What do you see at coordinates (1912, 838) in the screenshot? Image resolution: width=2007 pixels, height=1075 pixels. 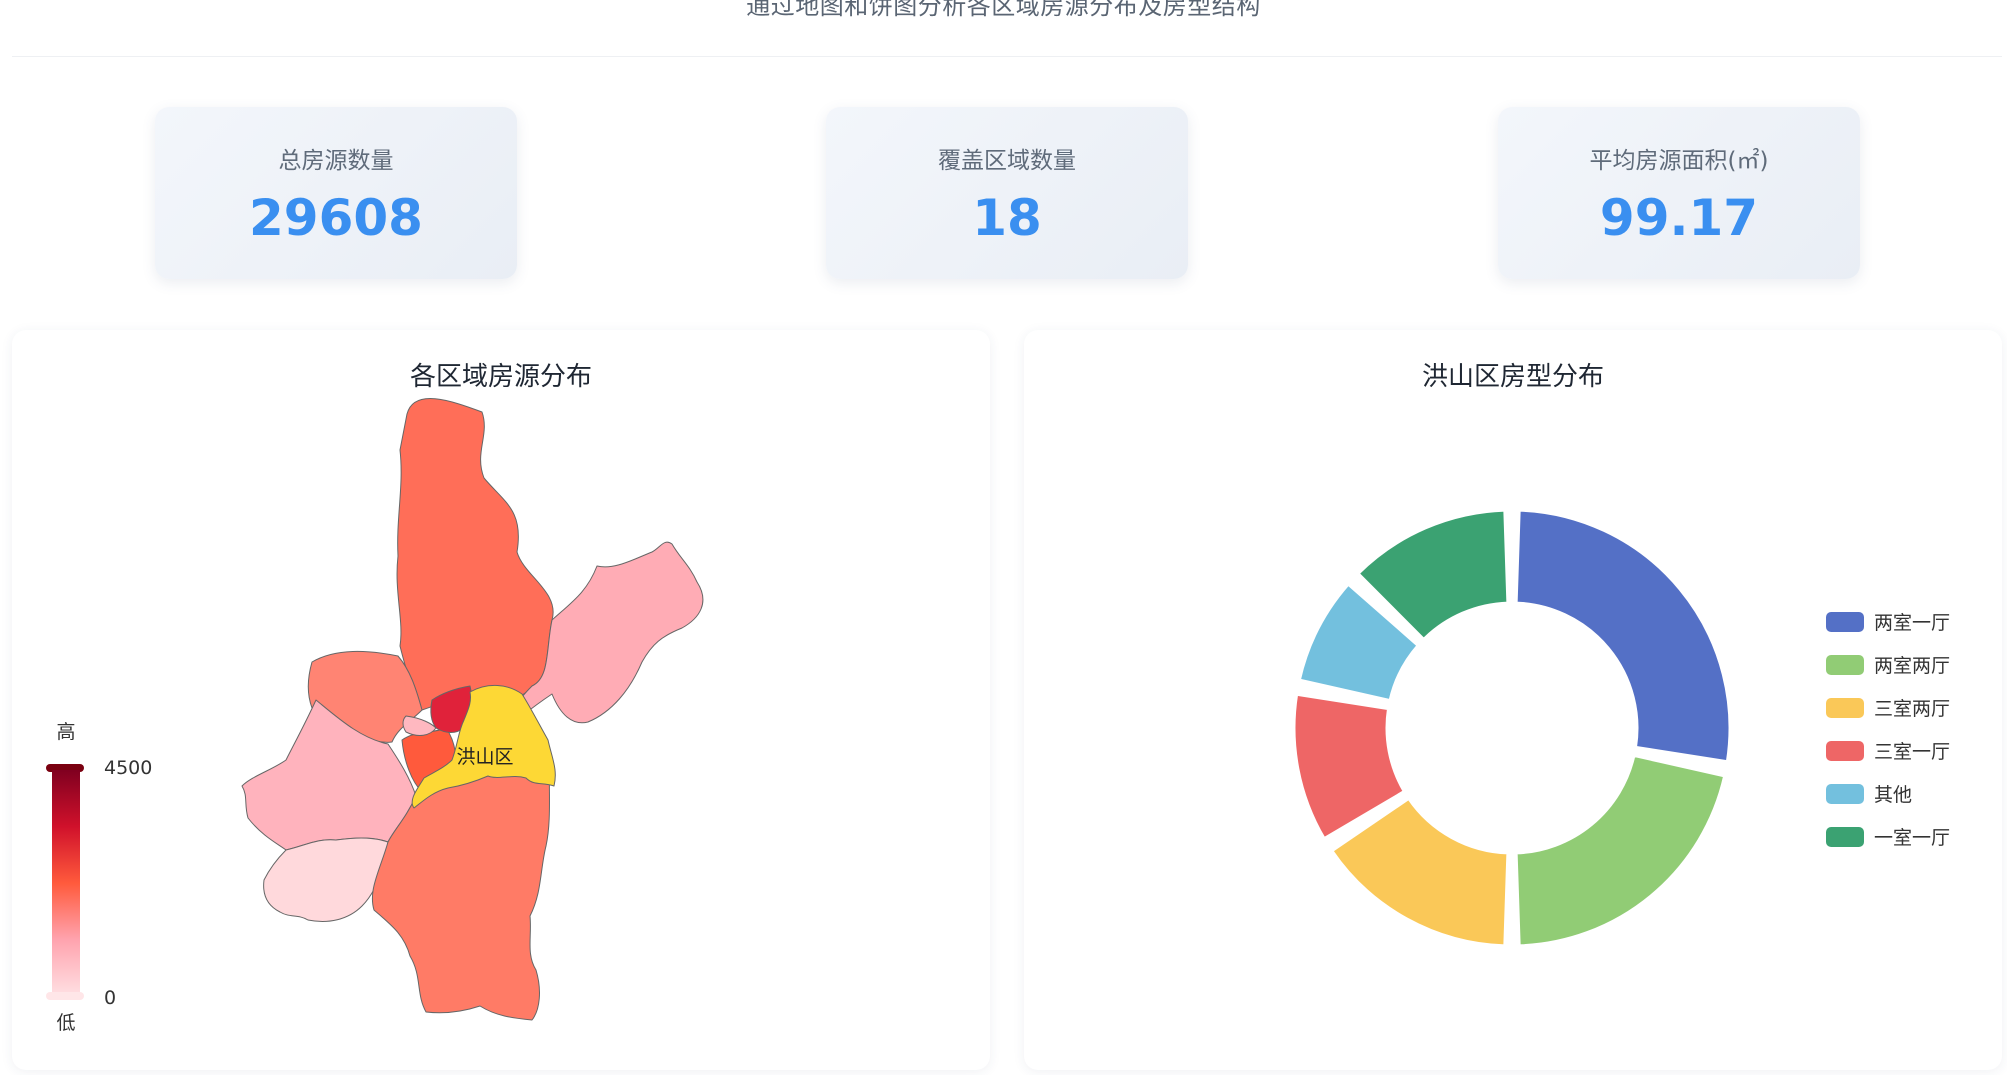 I see `legend-label: 一室一厅` at bounding box center [1912, 838].